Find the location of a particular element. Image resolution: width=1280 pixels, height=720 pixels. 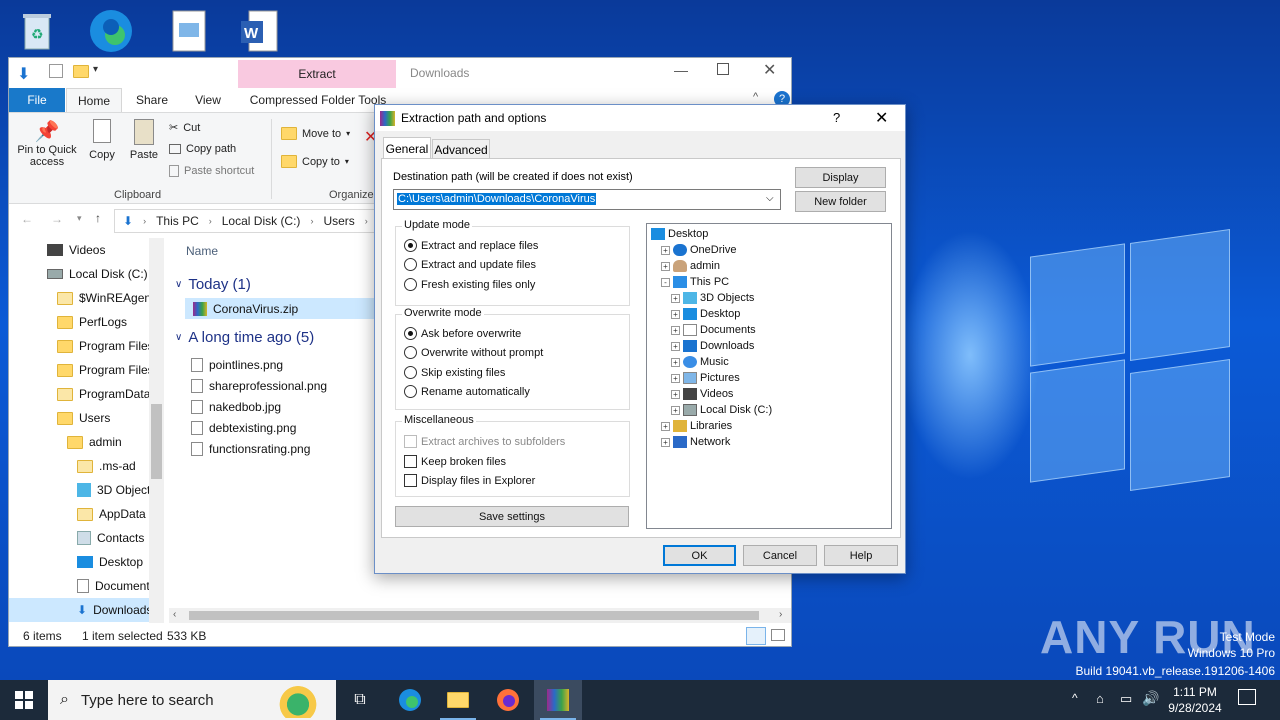

misc-option-display-explorer: Display files in Explorer is located at coordinates (469, 480).